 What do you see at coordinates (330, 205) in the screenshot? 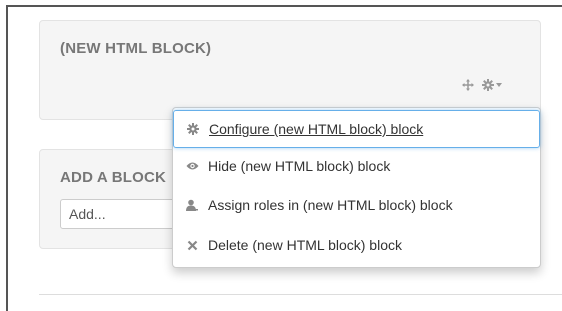
I see `menu-item-label: Assign roles in (new HTML block) block` at bounding box center [330, 205].